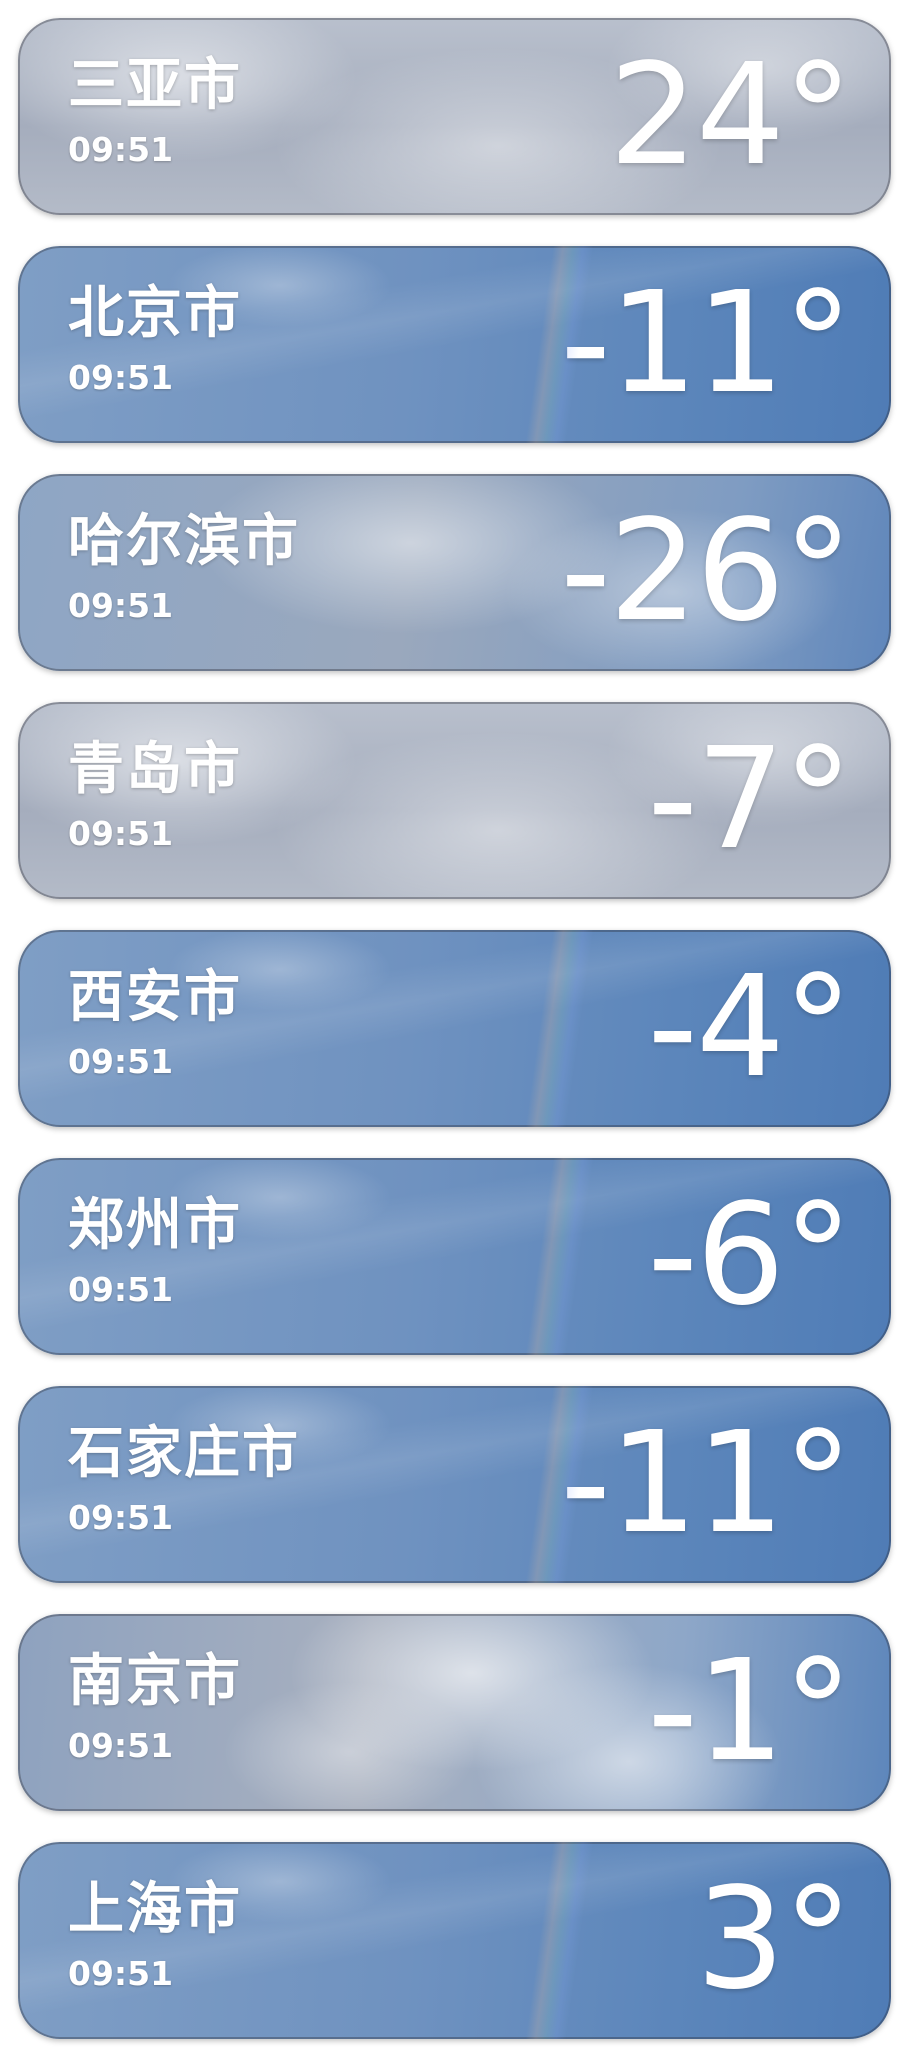 The width and height of the screenshot is (921, 2070). I want to click on city-name: 哈尔滨市, so click(184, 541).